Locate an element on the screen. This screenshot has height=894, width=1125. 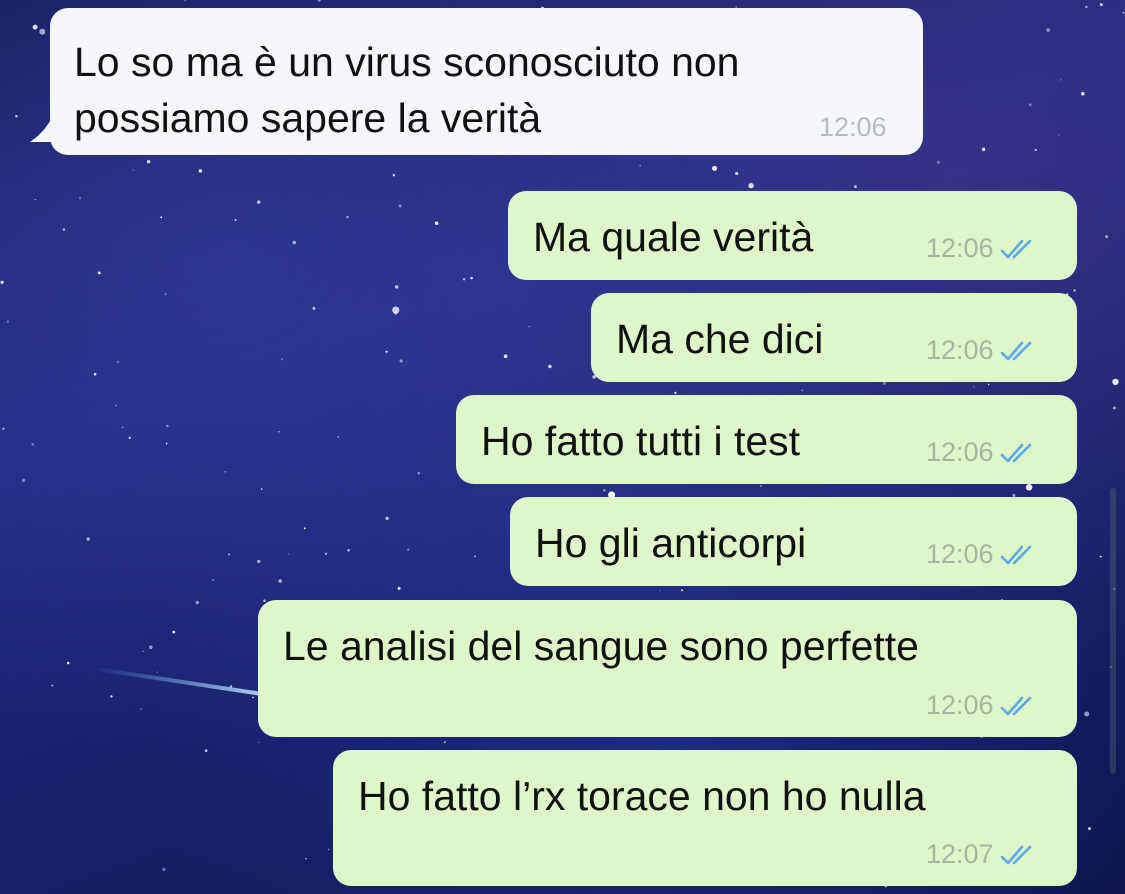
message-meta: 12:07 is located at coordinates (982, 854).